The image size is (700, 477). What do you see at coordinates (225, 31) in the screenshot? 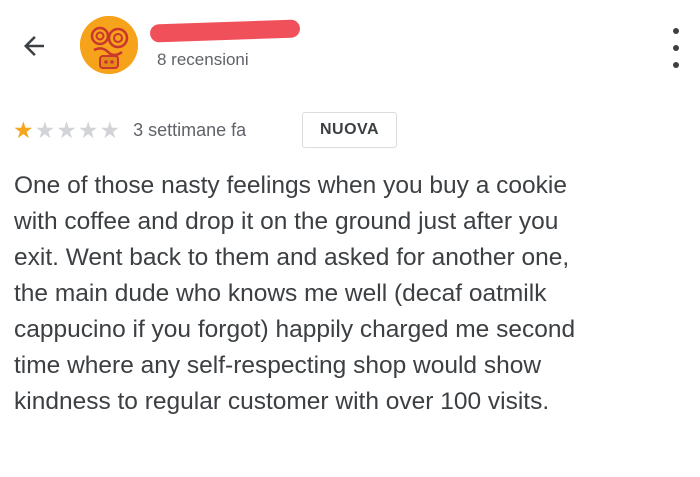
I see `reviewer-name-redaction` at bounding box center [225, 31].